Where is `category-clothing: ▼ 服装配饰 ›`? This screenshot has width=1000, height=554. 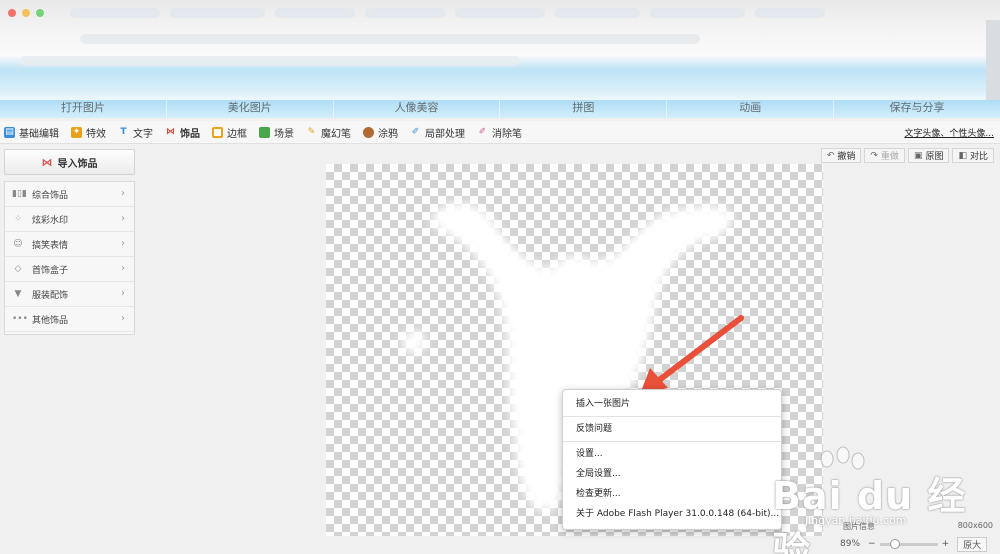
category-clothing: ▼ 服装配饰 › is located at coordinates (69, 294).